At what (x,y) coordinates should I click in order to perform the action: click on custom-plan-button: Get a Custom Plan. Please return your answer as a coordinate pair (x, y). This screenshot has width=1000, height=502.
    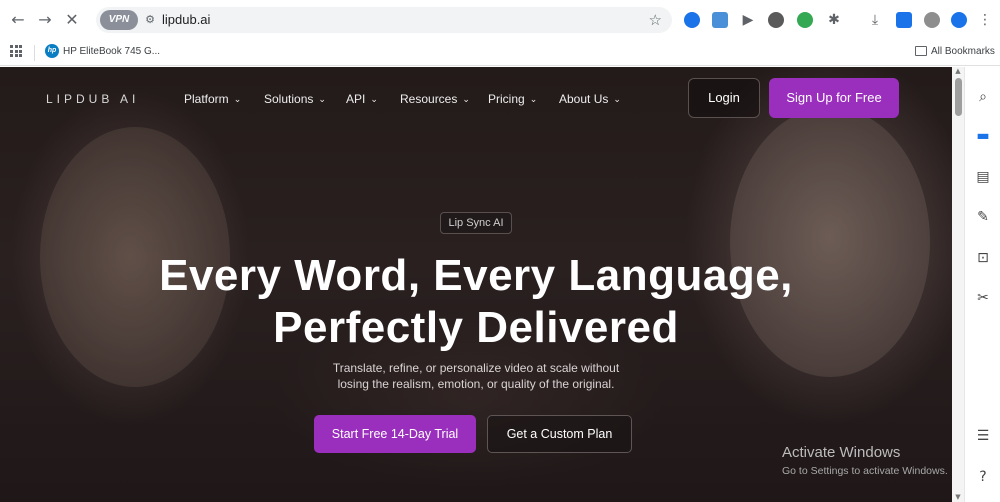
    Looking at the image, I should click on (559, 434).